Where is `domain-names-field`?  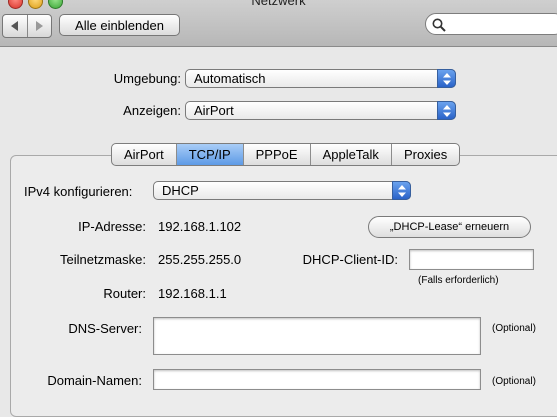
domain-names-field is located at coordinates (317, 379).